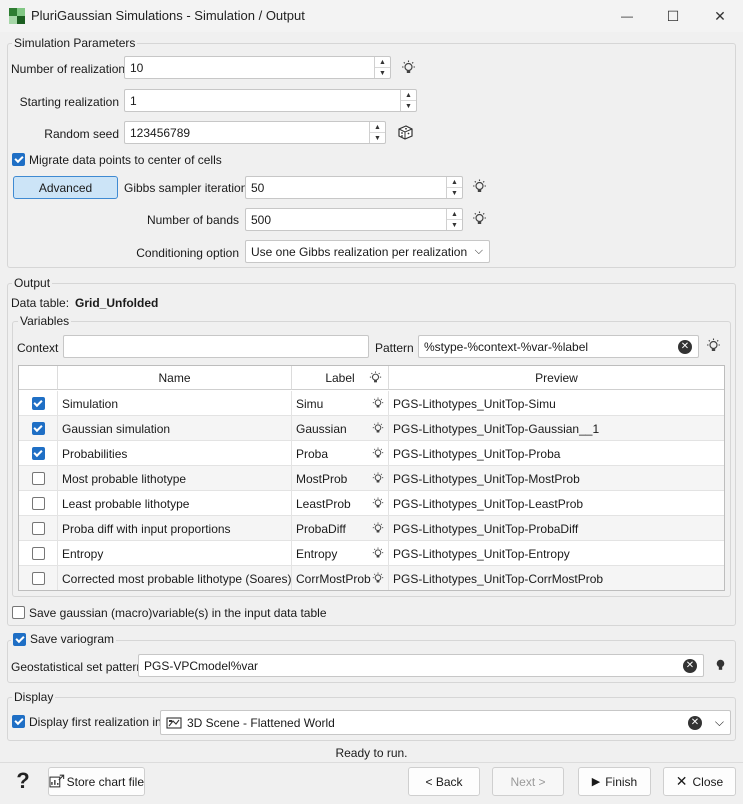  What do you see at coordinates (175, 453) in the screenshot?
I see `row-name-cell: Probabilities` at bounding box center [175, 453].